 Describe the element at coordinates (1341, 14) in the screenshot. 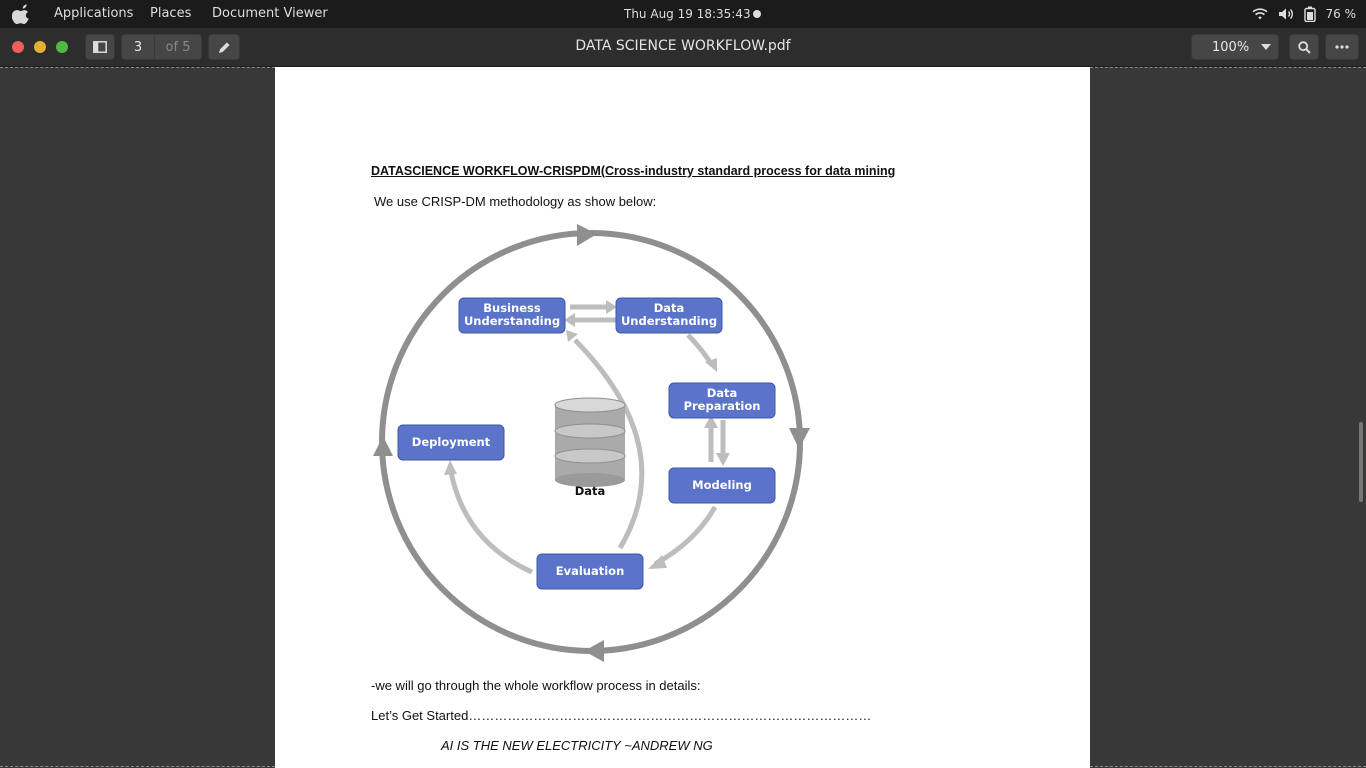

I see `battery-percentage: 76 %` at that location.